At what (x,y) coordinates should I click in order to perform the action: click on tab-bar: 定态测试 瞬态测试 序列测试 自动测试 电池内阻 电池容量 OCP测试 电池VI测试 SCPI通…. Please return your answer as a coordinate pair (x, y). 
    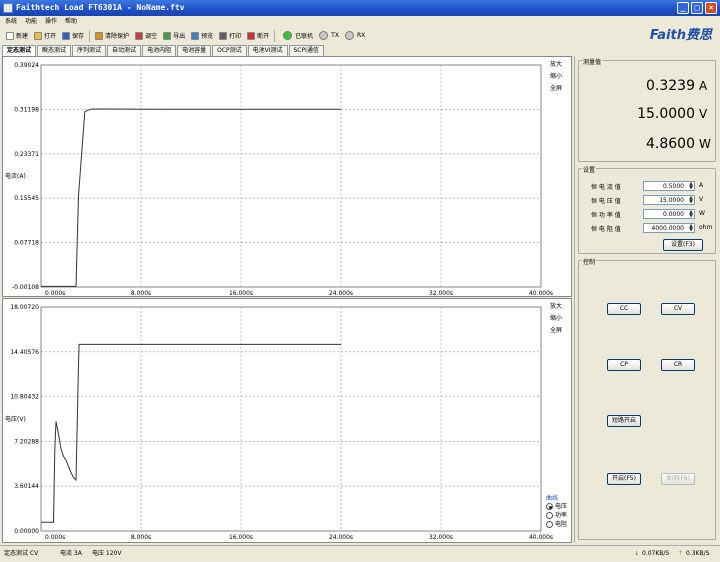
    Looking at the image, I should click on (163, 50).